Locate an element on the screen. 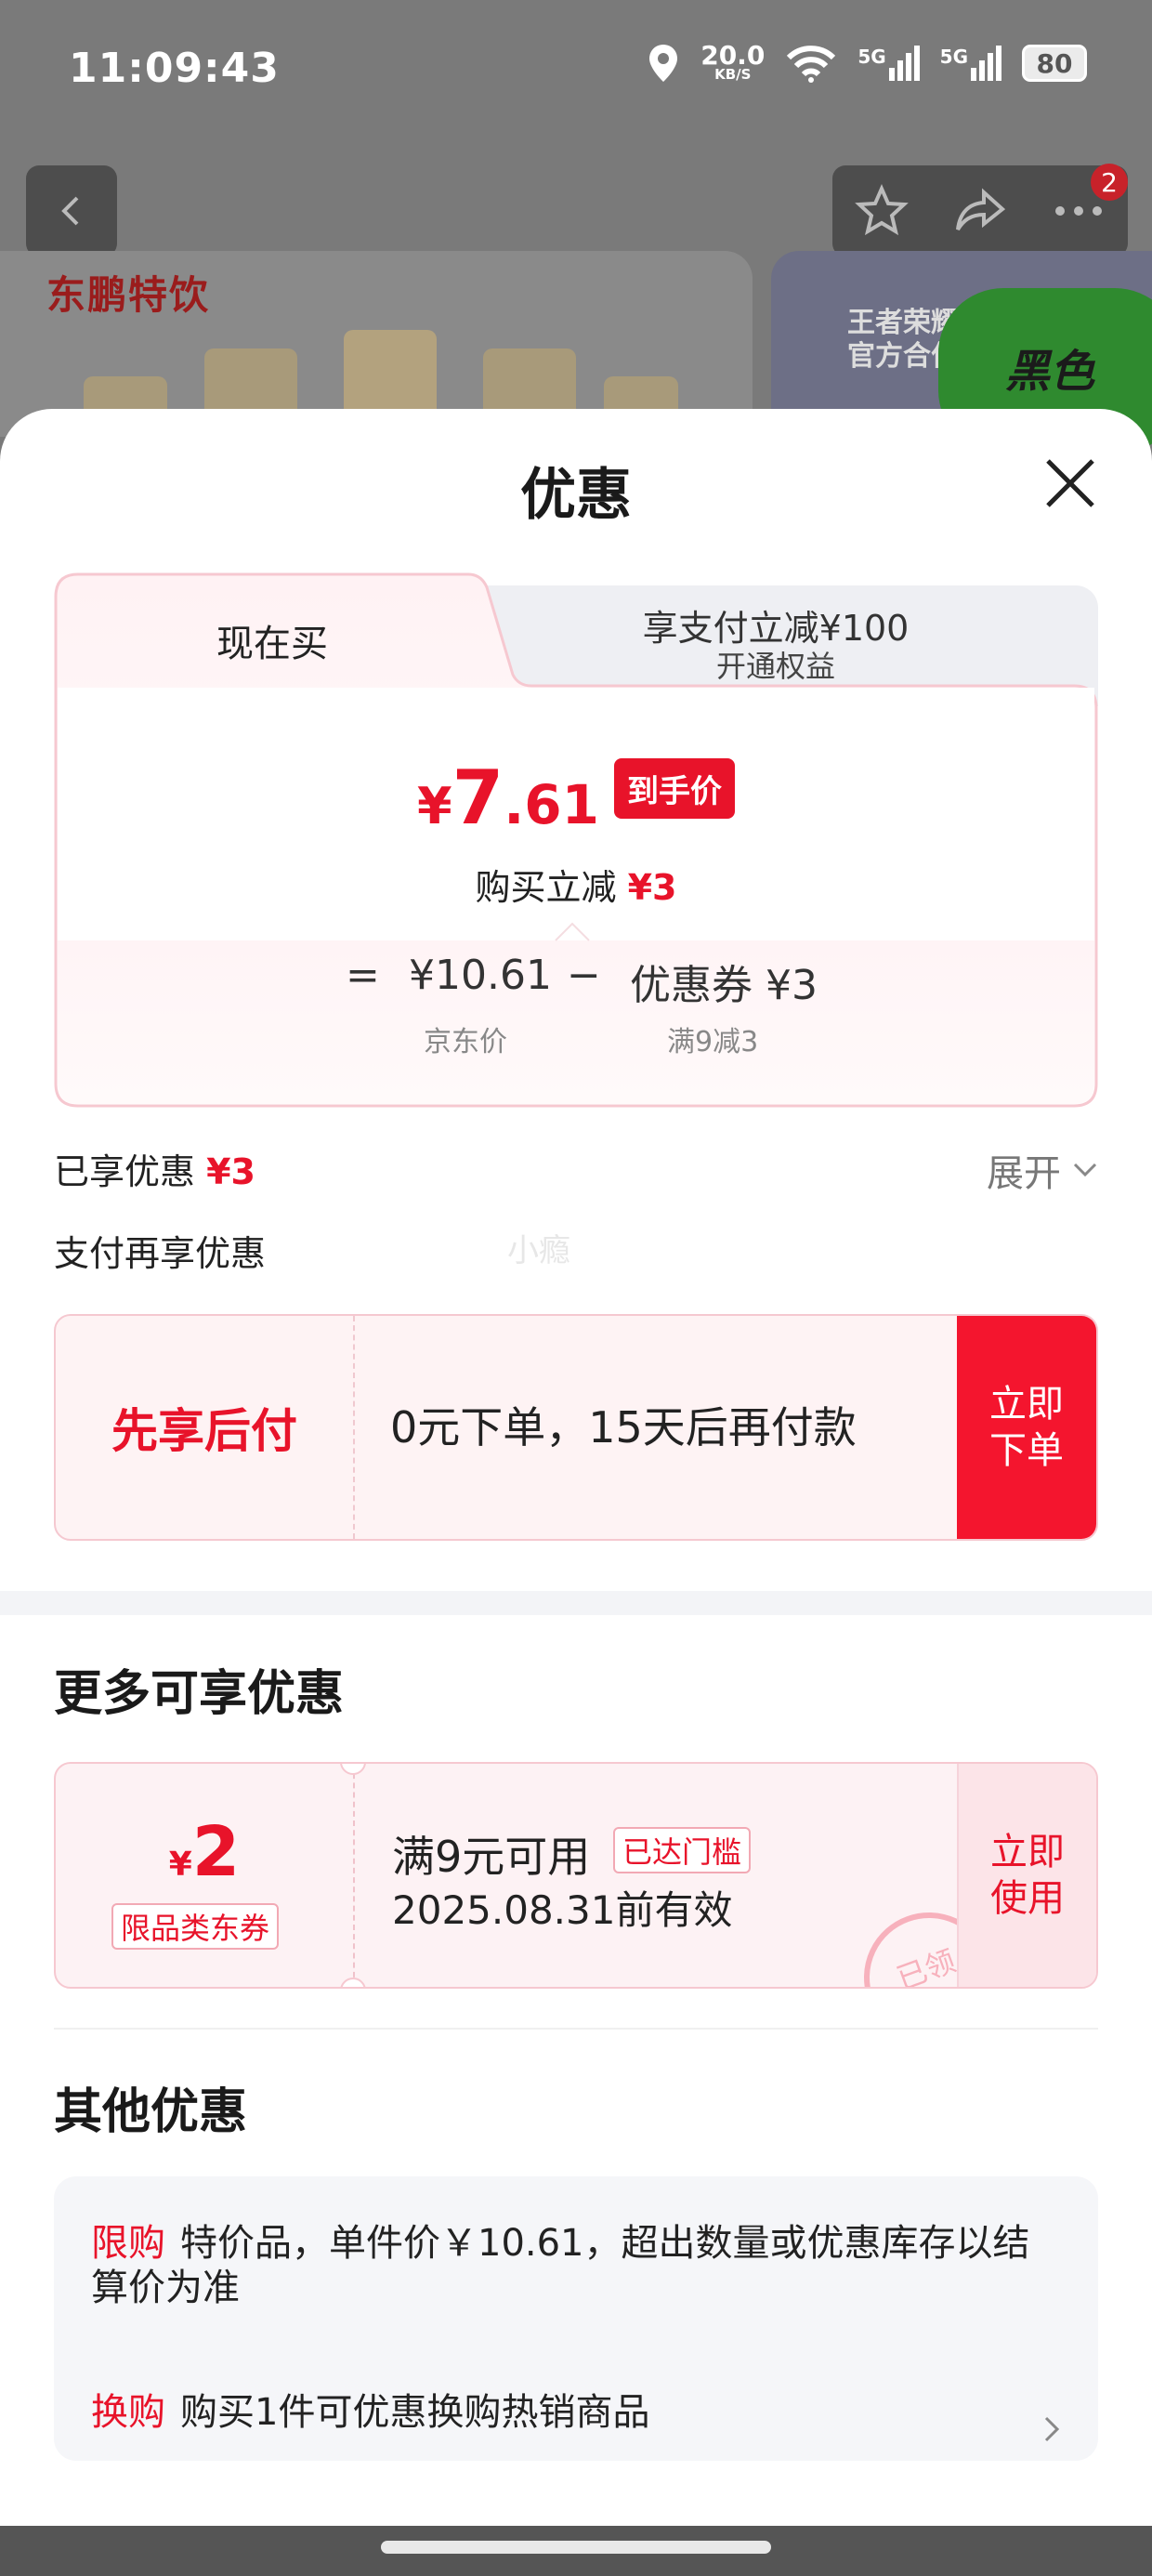  offer-limit-text: 特价品，单件价￥10.61，超出数量或优惠库存以结算价为准 is located at coordinates (560, 2265).